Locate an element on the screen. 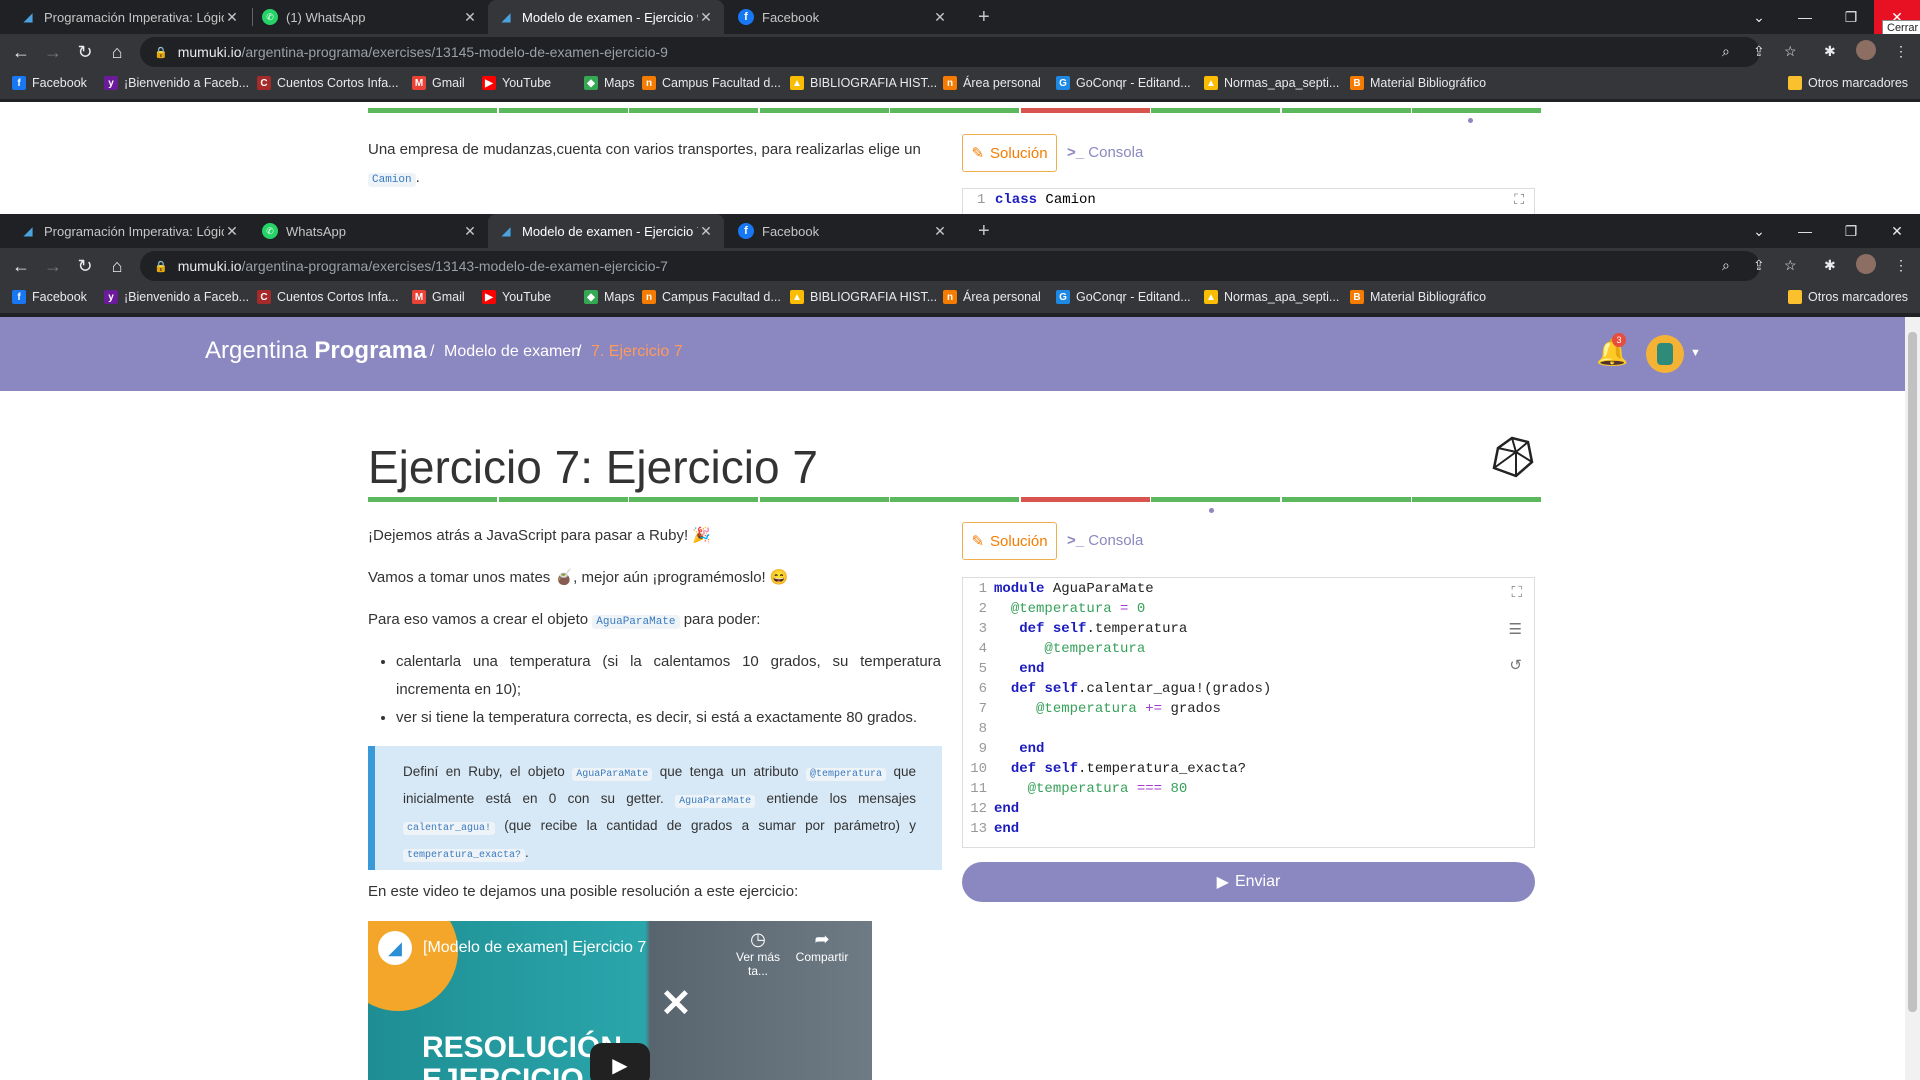 The image size is (1920, 1080). bg-tab-4: f Facebook ✕ is located at coordinates (843, 17).